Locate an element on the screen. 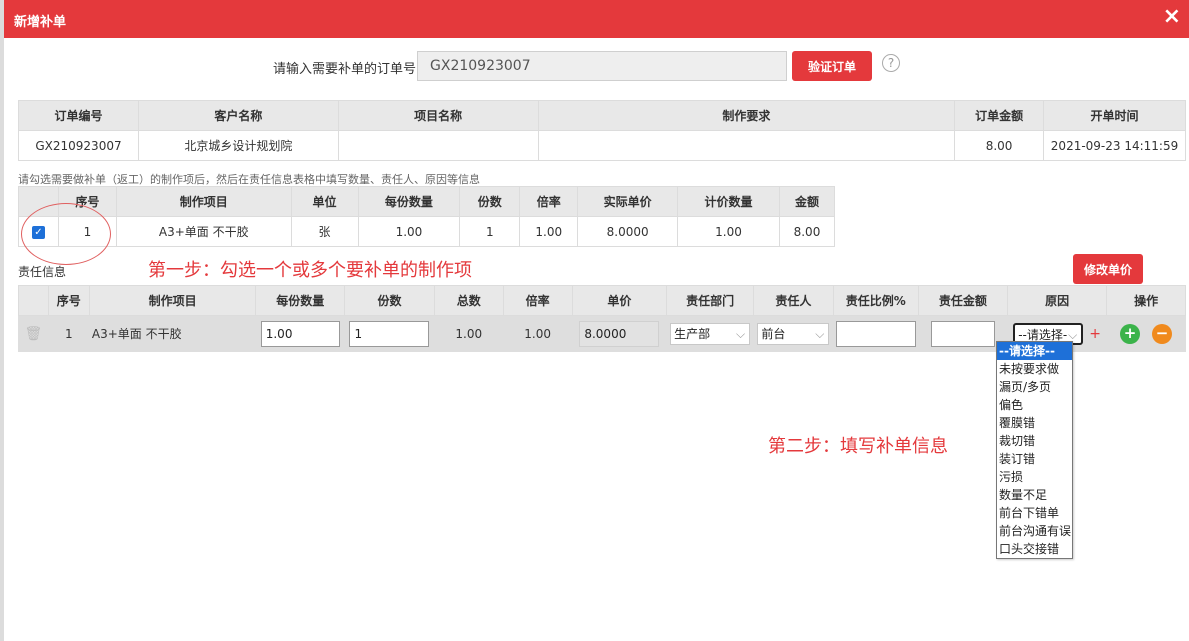 This screenshot has height=641, width=1189. col-person: 责任人 is located at coordinates (793, 300).